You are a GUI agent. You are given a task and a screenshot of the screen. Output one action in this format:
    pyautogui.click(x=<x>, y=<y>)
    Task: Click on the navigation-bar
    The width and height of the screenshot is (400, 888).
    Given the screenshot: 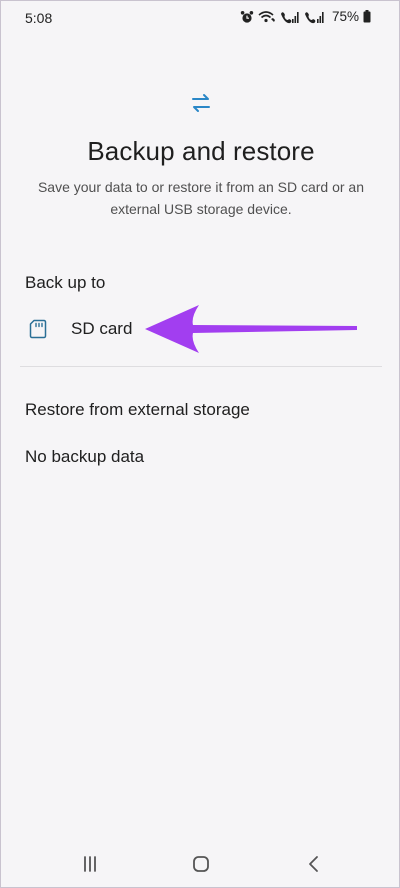 What is the action you would take?
    pyautogui.click(x=200, y=863)
    